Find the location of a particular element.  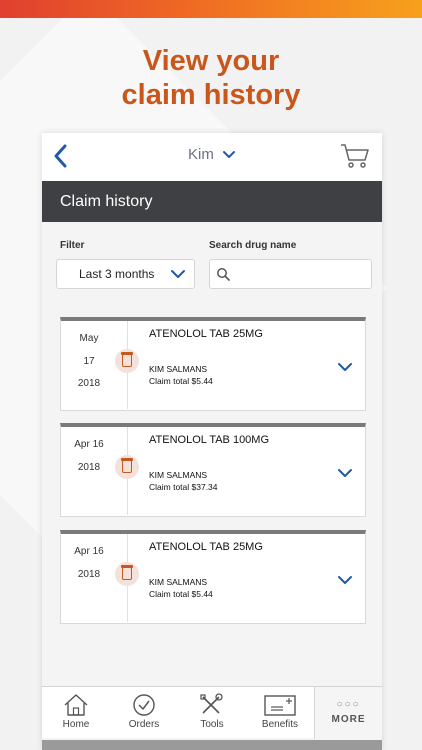

filter-value: Last 3 months is located at coordinates (117, 274).